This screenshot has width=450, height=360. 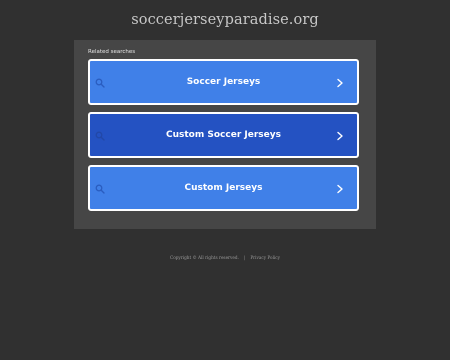 I want to click on search-result-custom-jerseys: Custom Jerseys, so click(x=223, y=188).